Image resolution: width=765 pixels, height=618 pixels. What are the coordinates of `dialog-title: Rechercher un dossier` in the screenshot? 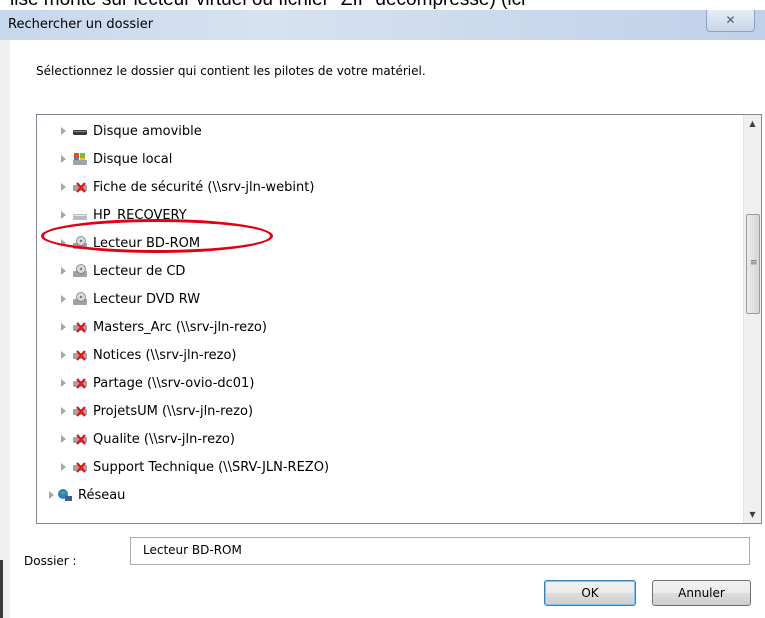 It's located at (81, 24).